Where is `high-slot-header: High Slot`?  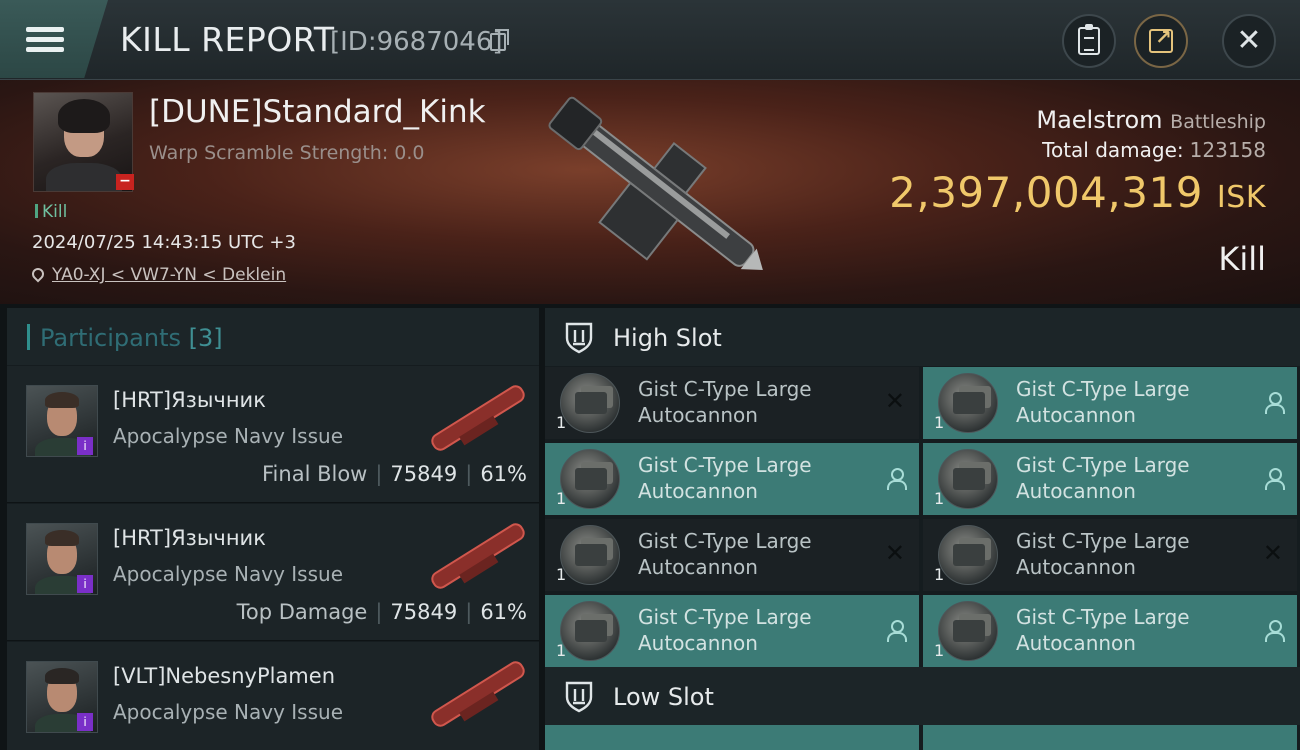 high-slot-header: High Slot is located at coordinates (922, 337).